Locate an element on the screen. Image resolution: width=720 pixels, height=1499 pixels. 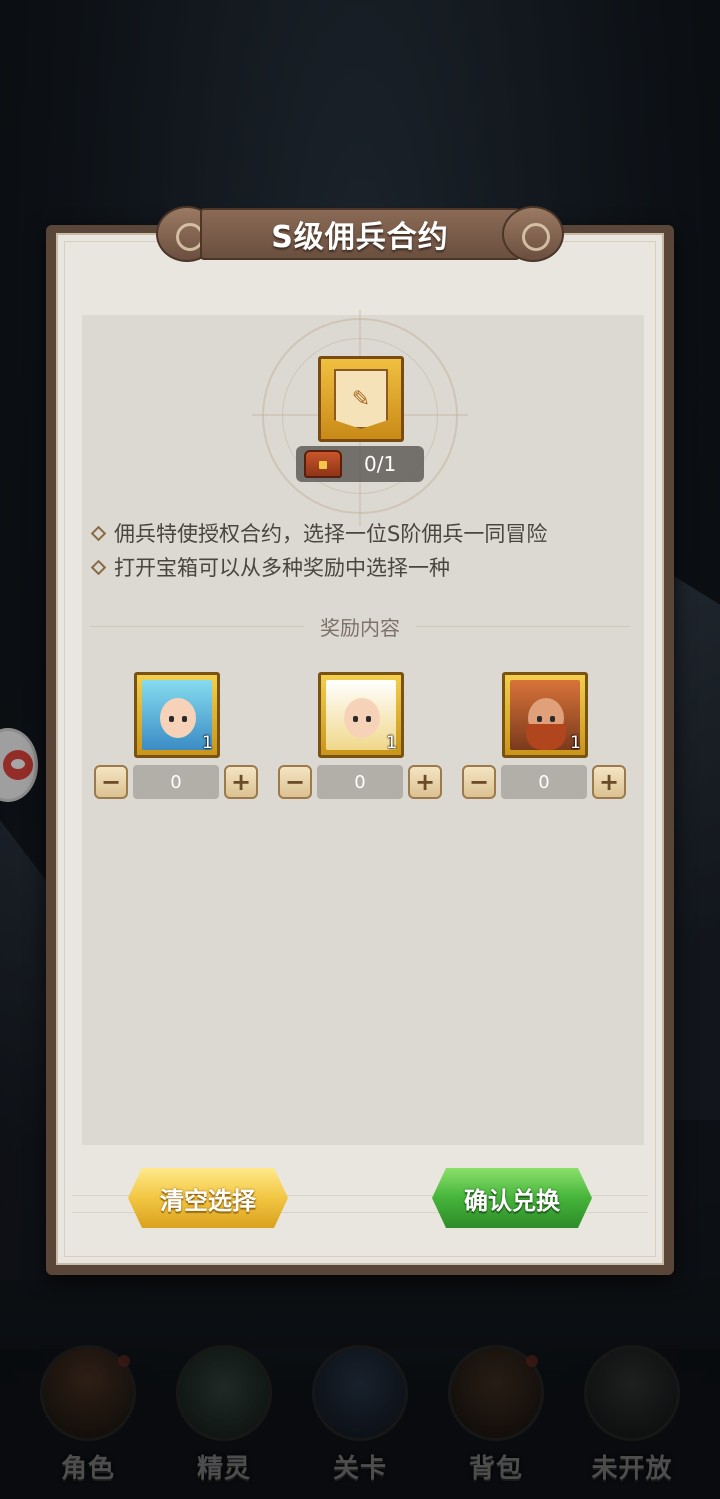
ownership-count: 0/1 is located at coordinates (360, 464).